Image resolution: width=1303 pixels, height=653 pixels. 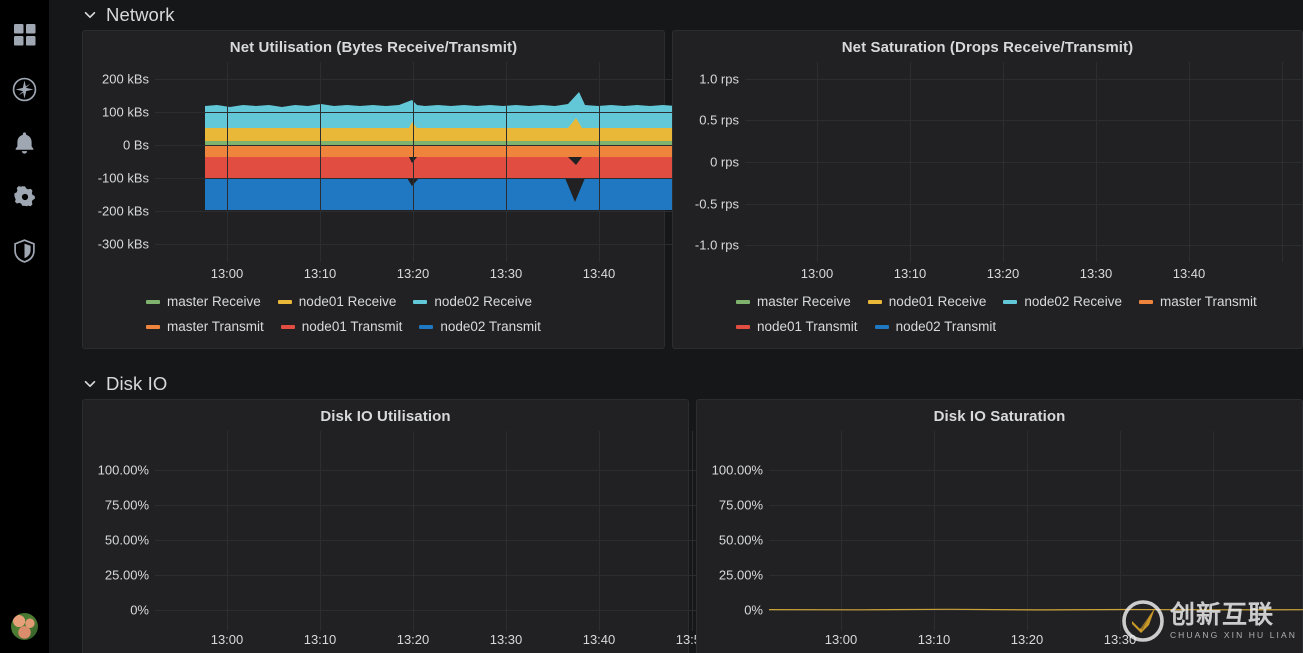 What do you see at coordinates (987, 47) in the screenshot?
I see `panel-title-net-saturation: Net Saturation (Drops Receive/Transmit)` at bounding box center [987, 47].